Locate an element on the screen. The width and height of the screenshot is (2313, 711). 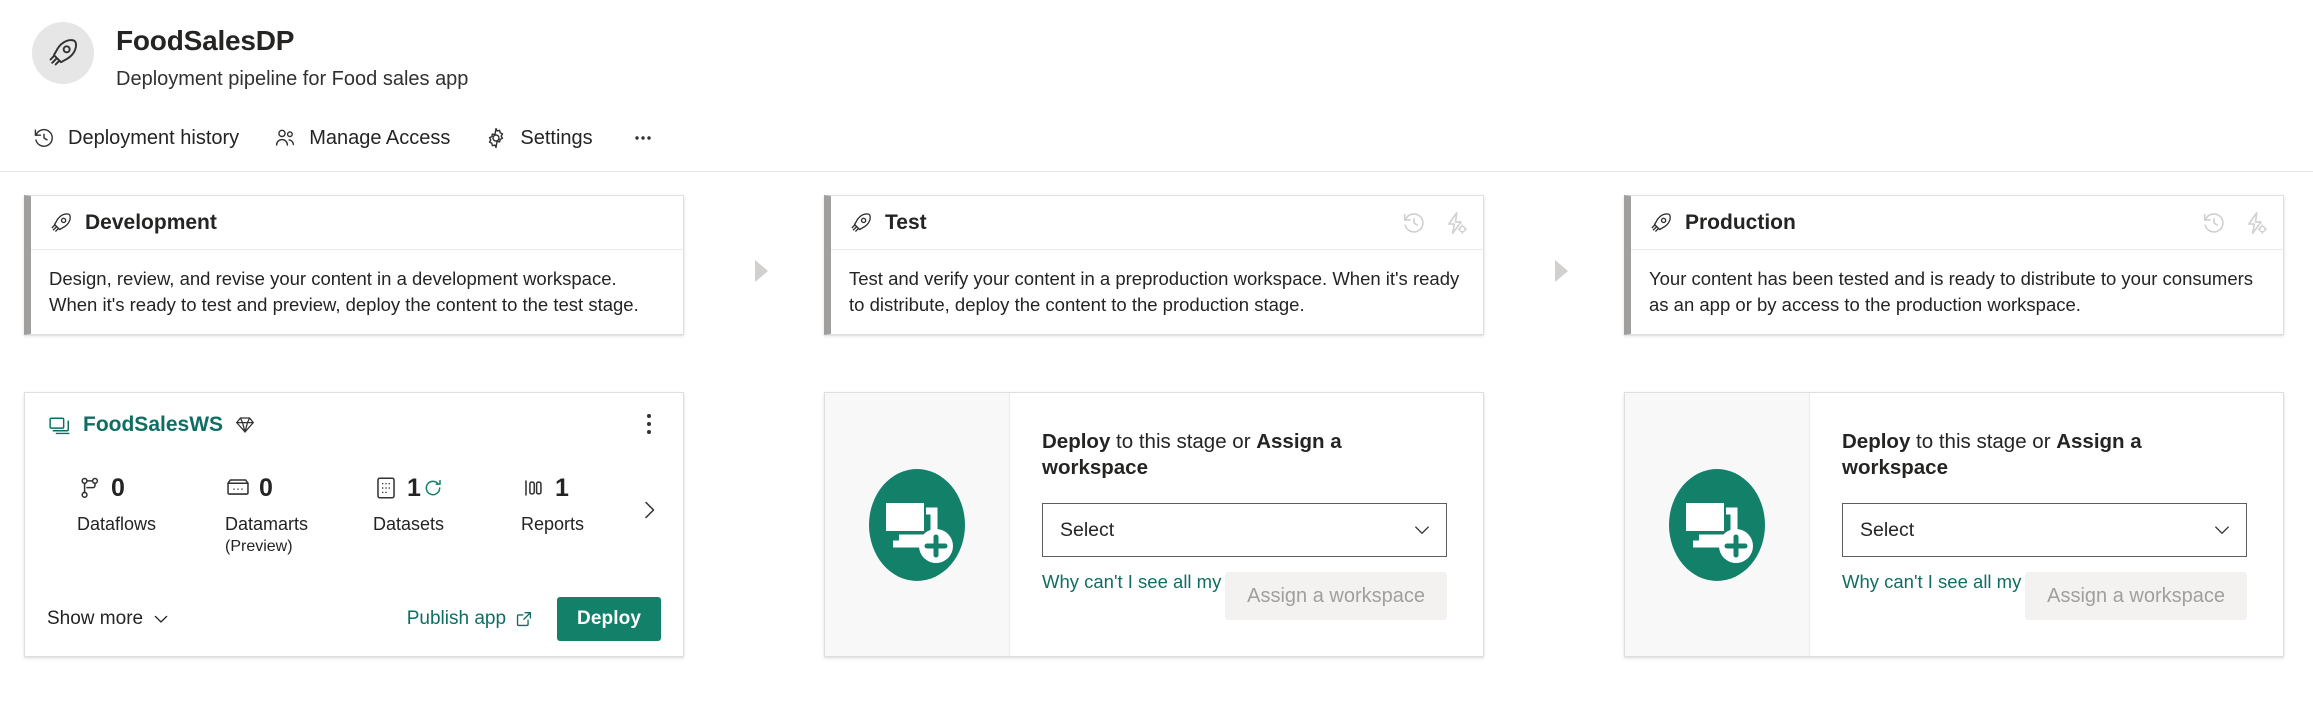
manage-access-label: Manage Access is located at coordinates (380, 137).